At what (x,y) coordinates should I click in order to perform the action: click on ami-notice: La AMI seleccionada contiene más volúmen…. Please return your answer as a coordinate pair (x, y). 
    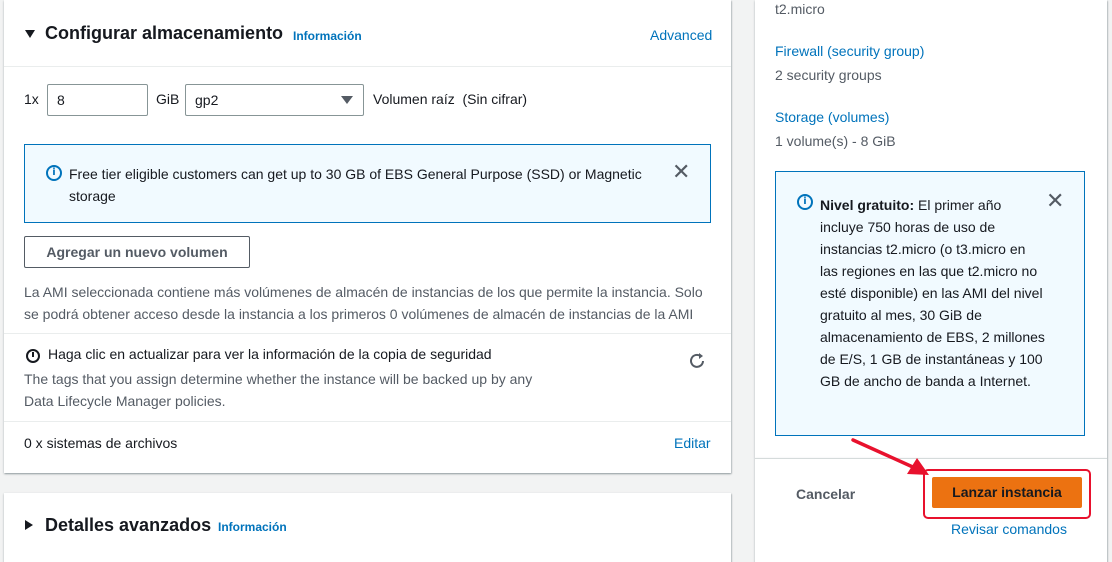
    Looking at the image, I should click on (363, 303).